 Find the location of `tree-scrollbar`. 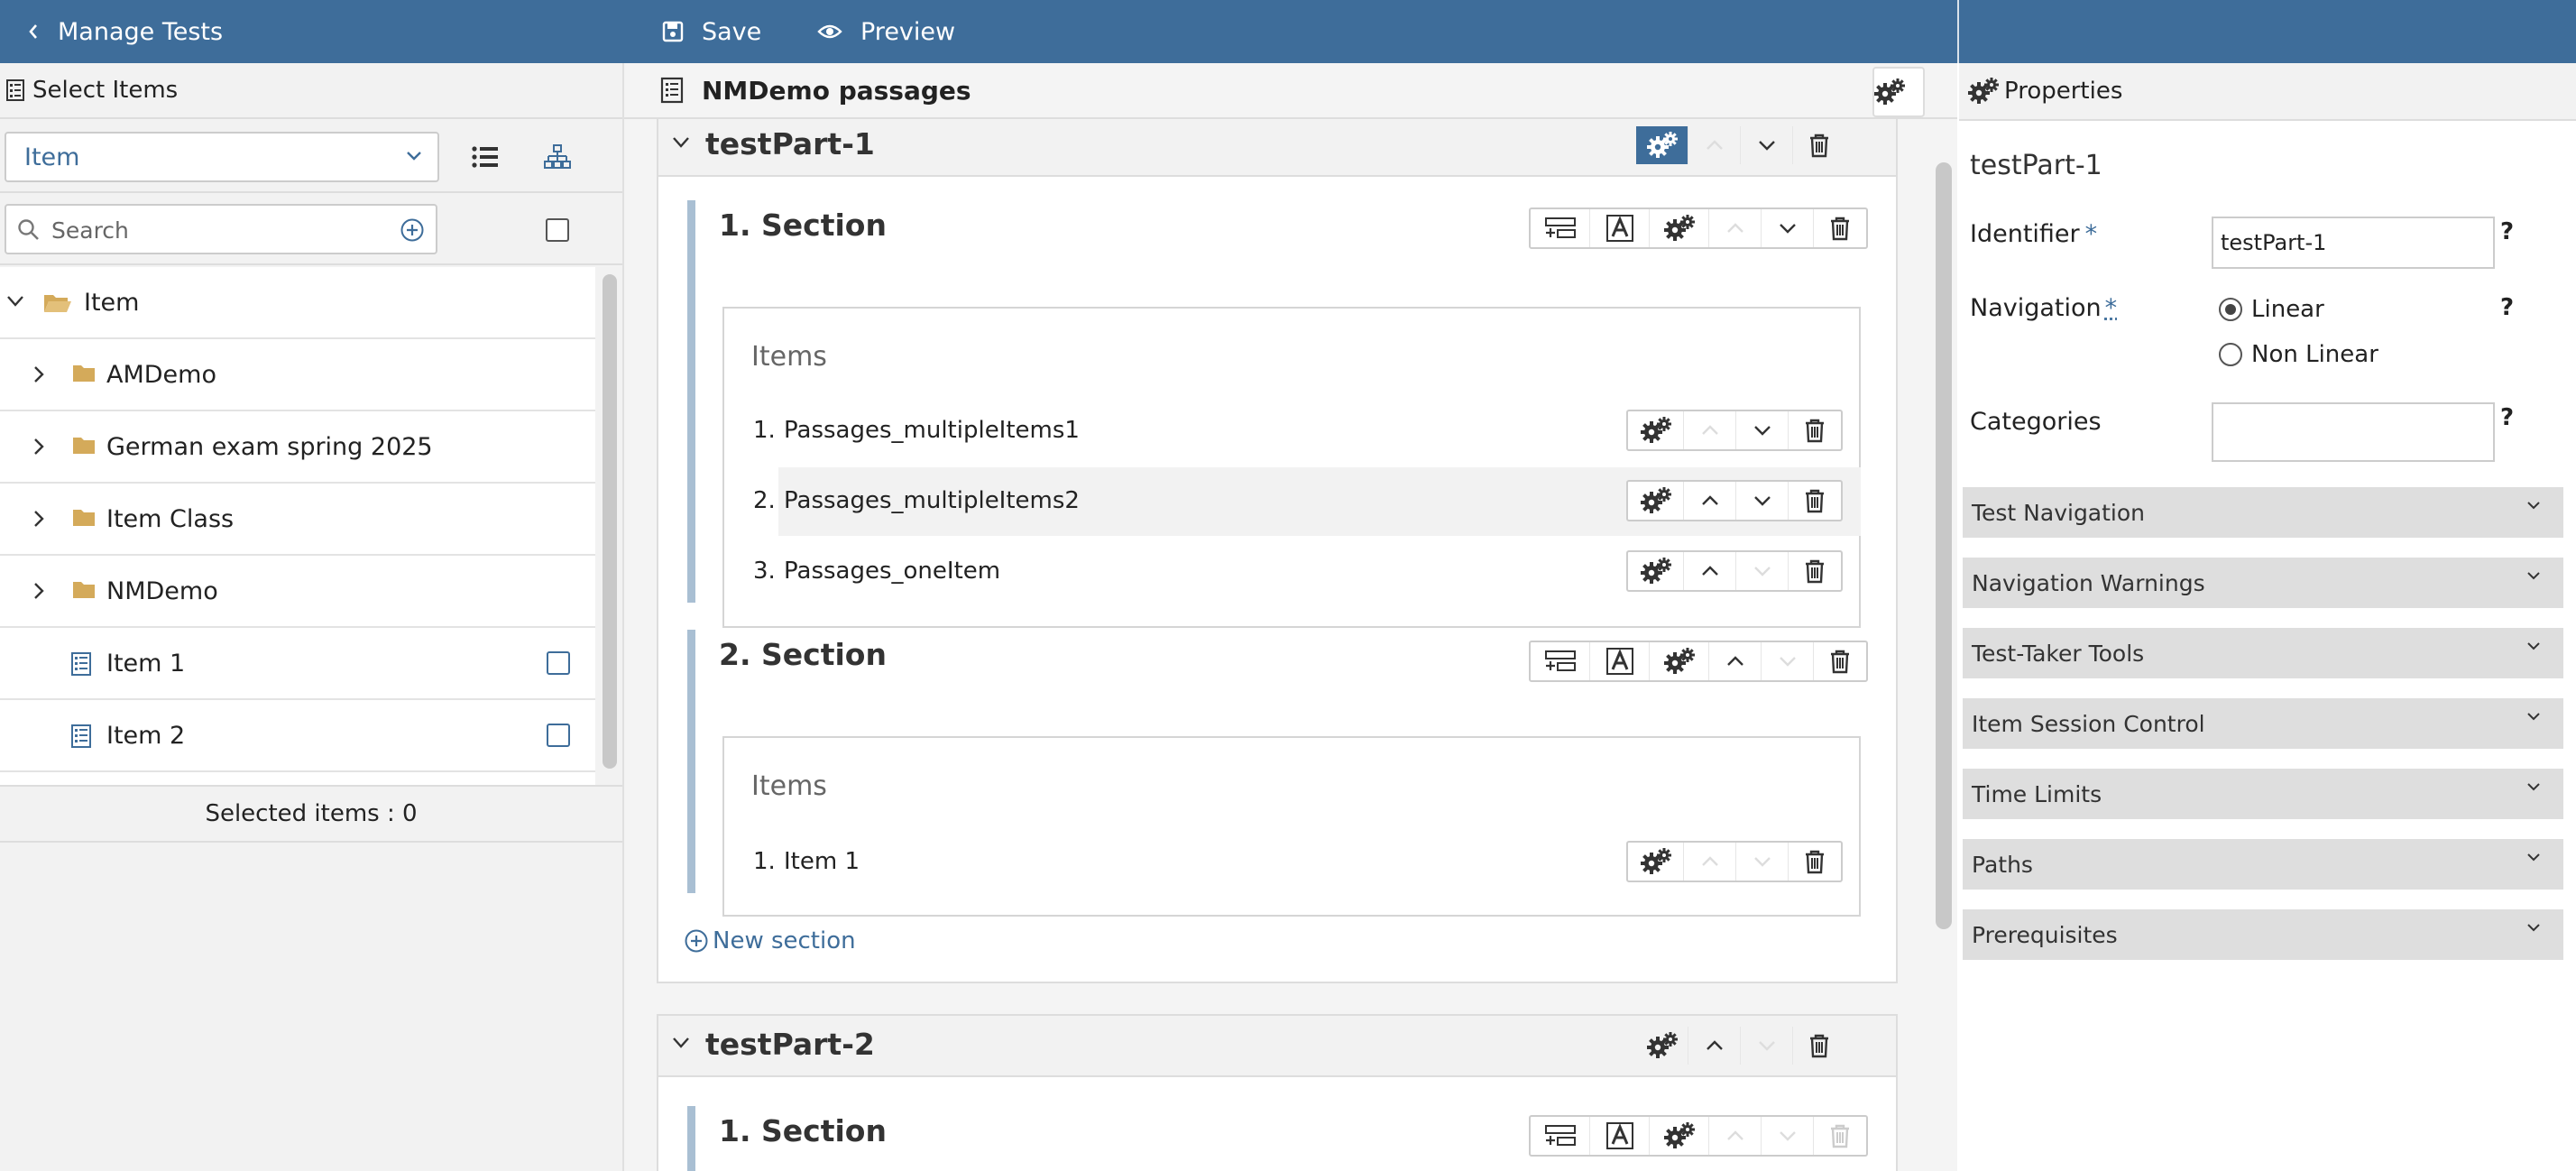

tree-scrollbar is located at coordinates (609, 548).